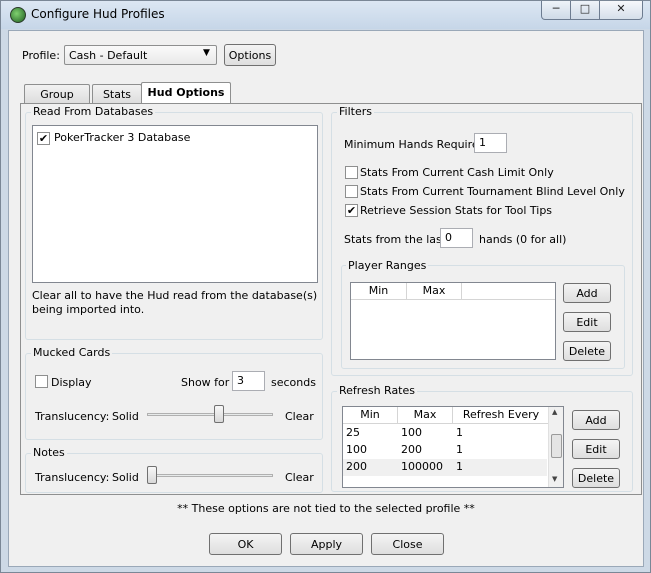  I want to click on title-bar: Configure Hud Profiles ─ □ ✕, so click(325, 15).